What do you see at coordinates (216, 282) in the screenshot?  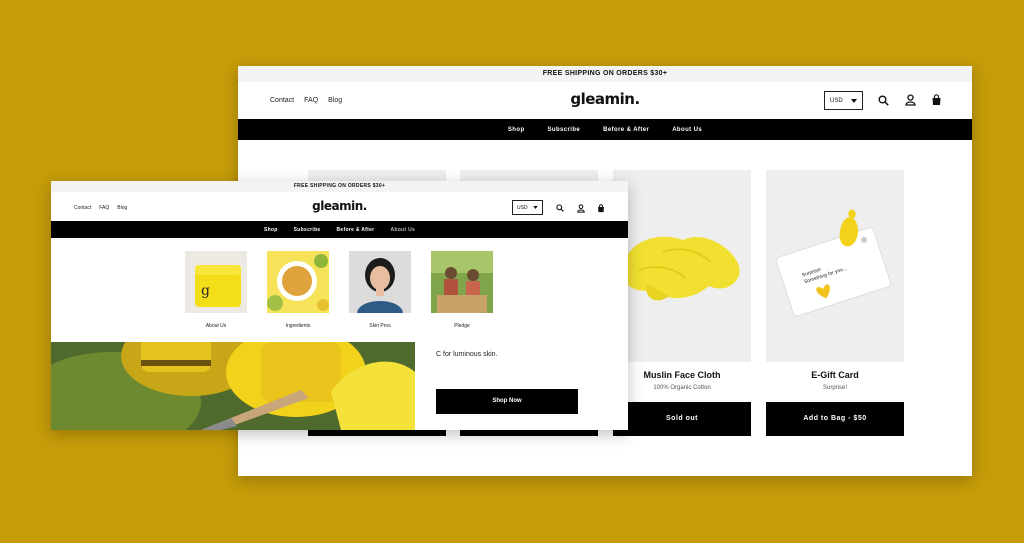 I see `about-us-image: g` at bounding box center [216, 282].